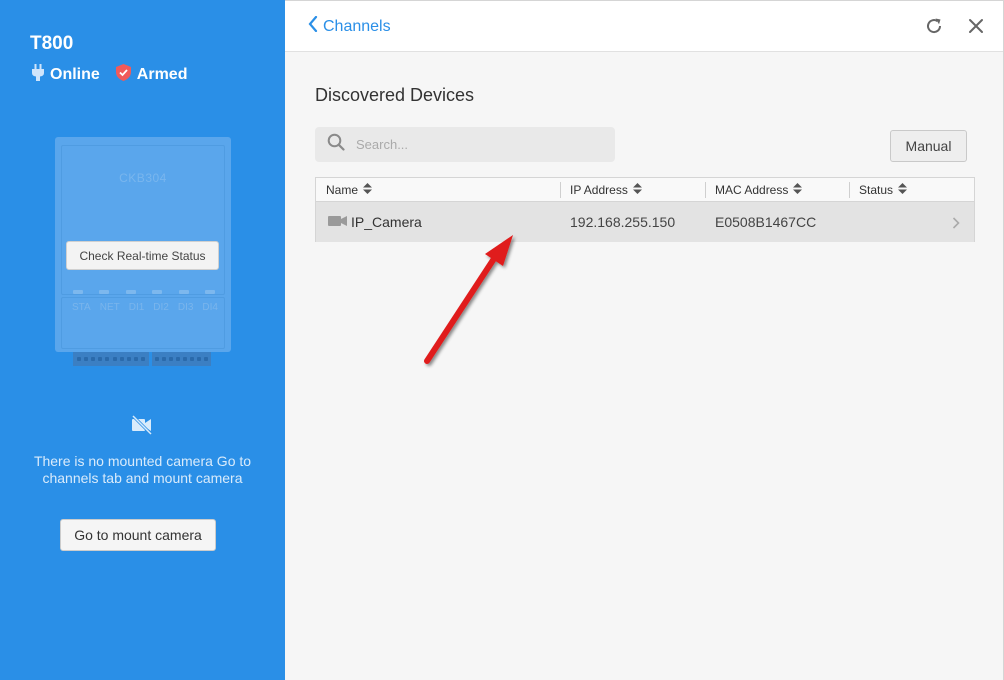 The image size is (1004, 680). What do you see at coordinates (911, 189) in the screenshot?
I see `column-header-status: Status` at bounding box center [911, 189].